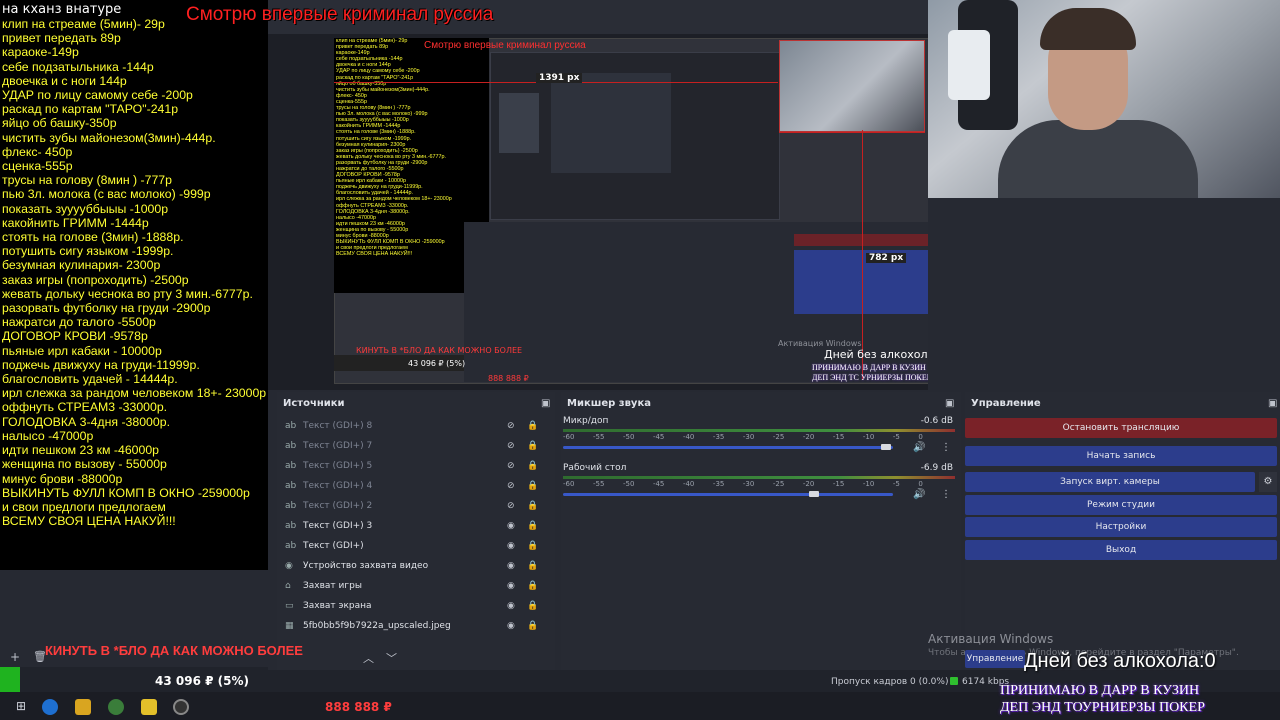 Image resolution: width=1280 pixels, height=720 pixels. Describe the element at coordinates (936, 421) in the screenshot. I see `mixer-channel-db: -0.6 dB` at that location.